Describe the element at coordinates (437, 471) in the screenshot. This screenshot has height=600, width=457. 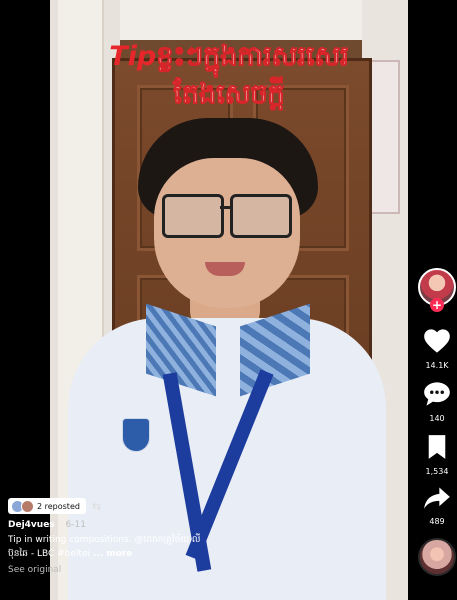
I see `save-count: 1,534` at that location.